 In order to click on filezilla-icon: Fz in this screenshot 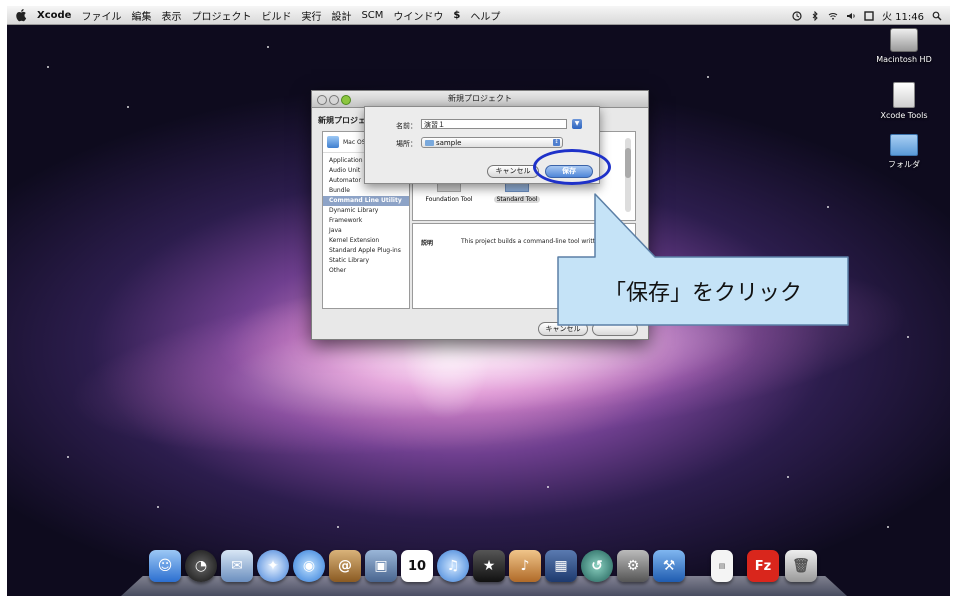, I will do `click(763, 566)`.